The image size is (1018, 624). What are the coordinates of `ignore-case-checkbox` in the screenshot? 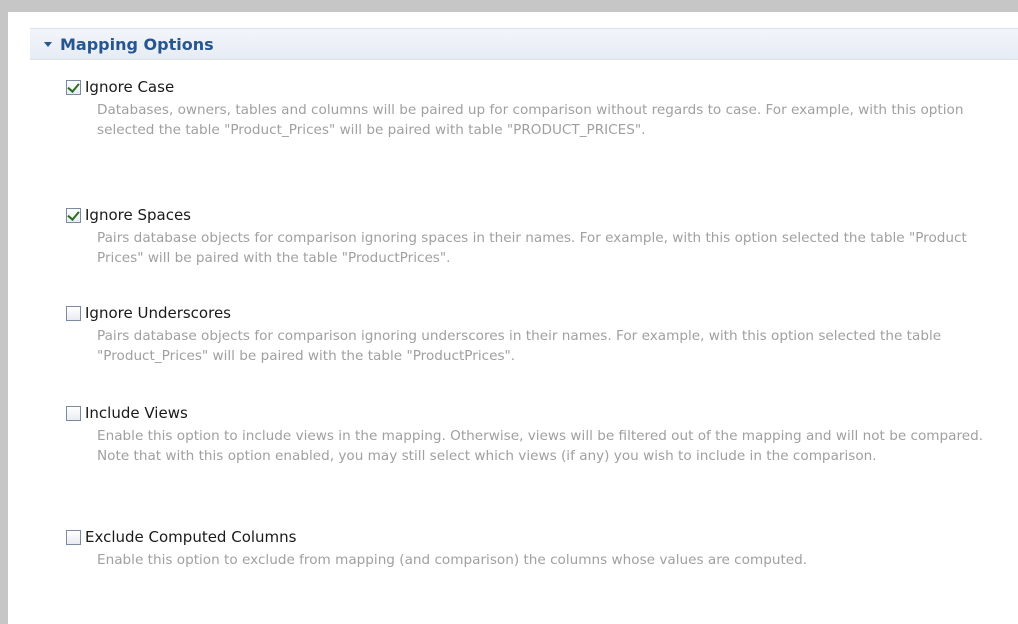 It's located at (73, 87).